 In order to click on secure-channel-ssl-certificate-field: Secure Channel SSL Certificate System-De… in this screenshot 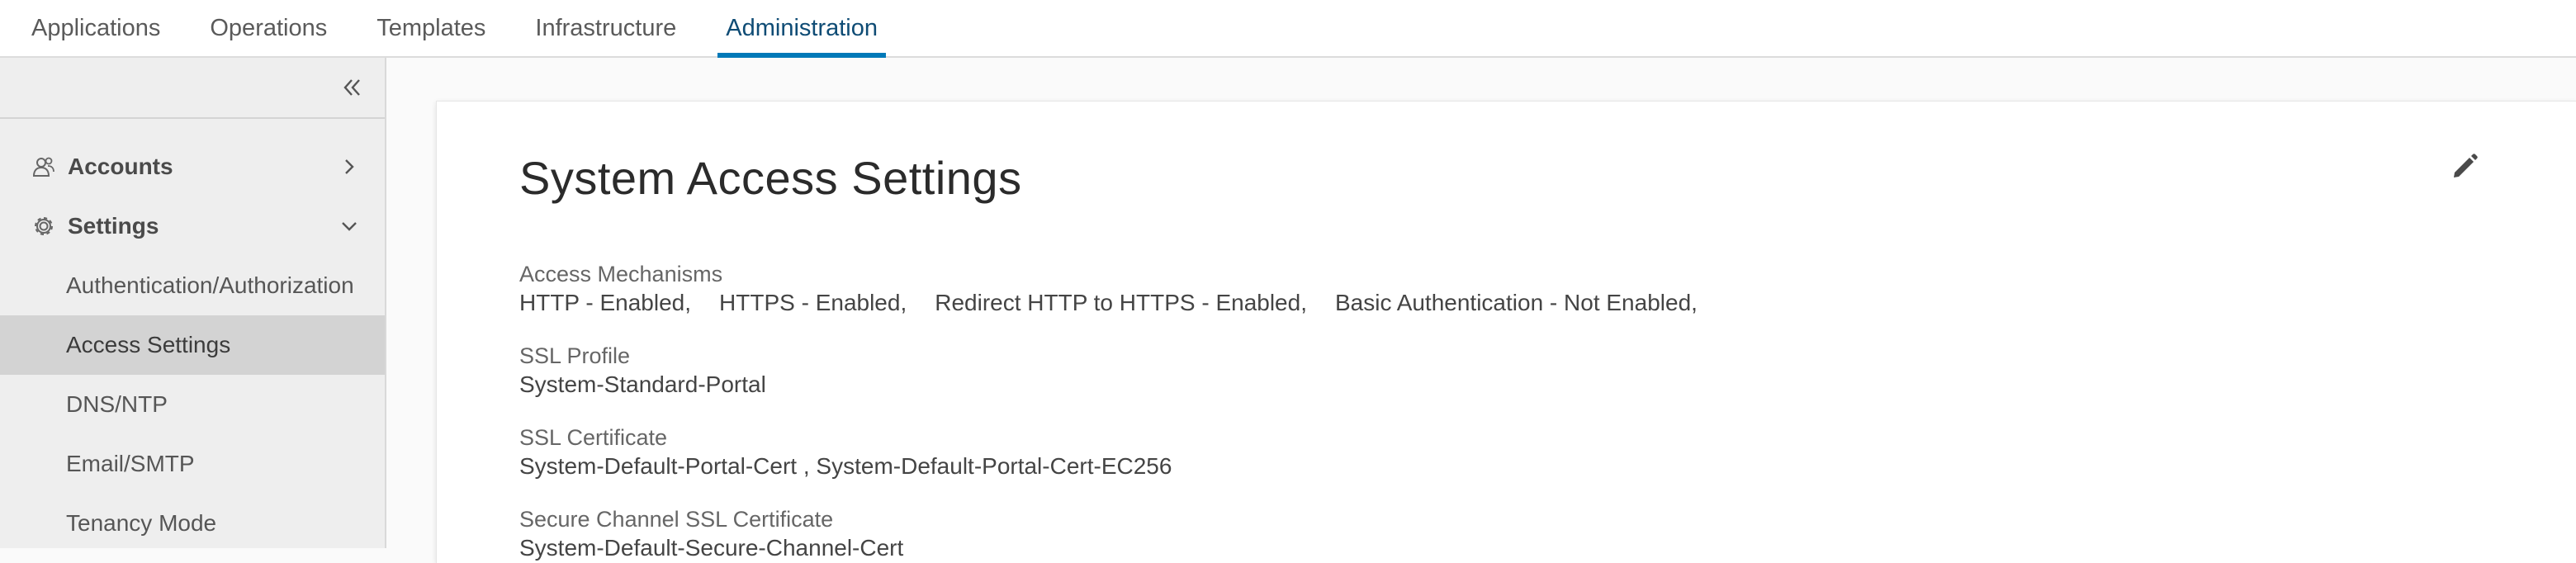, I will do `click(711, 534)`.